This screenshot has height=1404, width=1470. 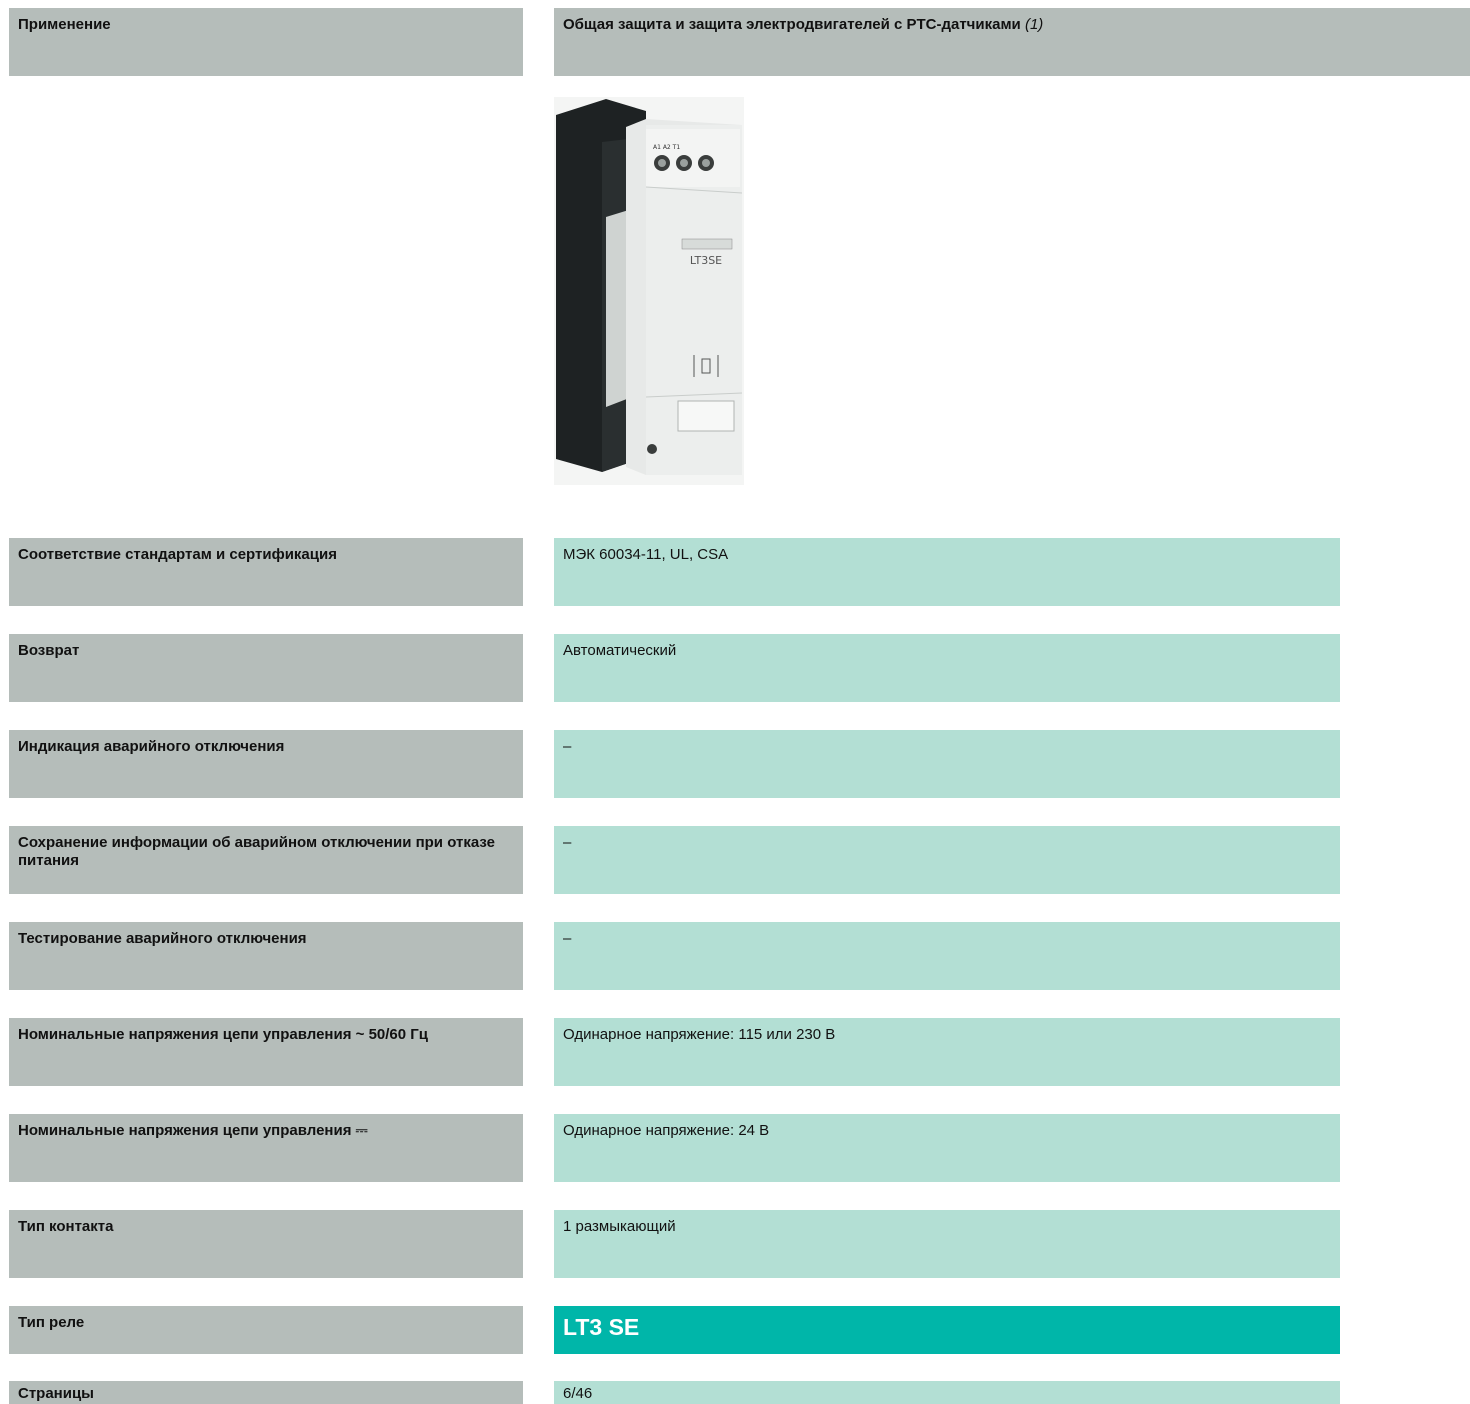 What do you see at coordinates (947, 1244) in the screenshot?
I see `row-value-contact-type: 1 размыкающий` at bounding box center [947, 1244].